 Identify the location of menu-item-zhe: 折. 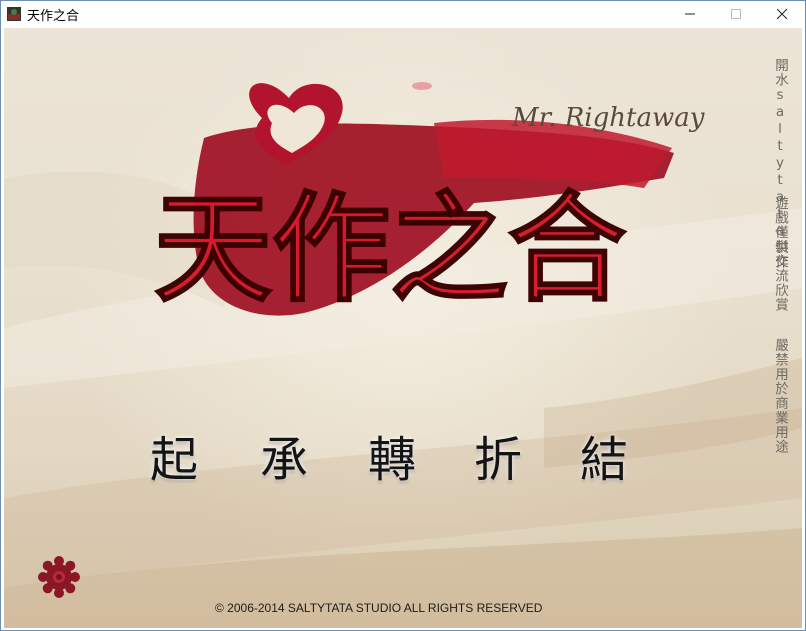
(498, 455).